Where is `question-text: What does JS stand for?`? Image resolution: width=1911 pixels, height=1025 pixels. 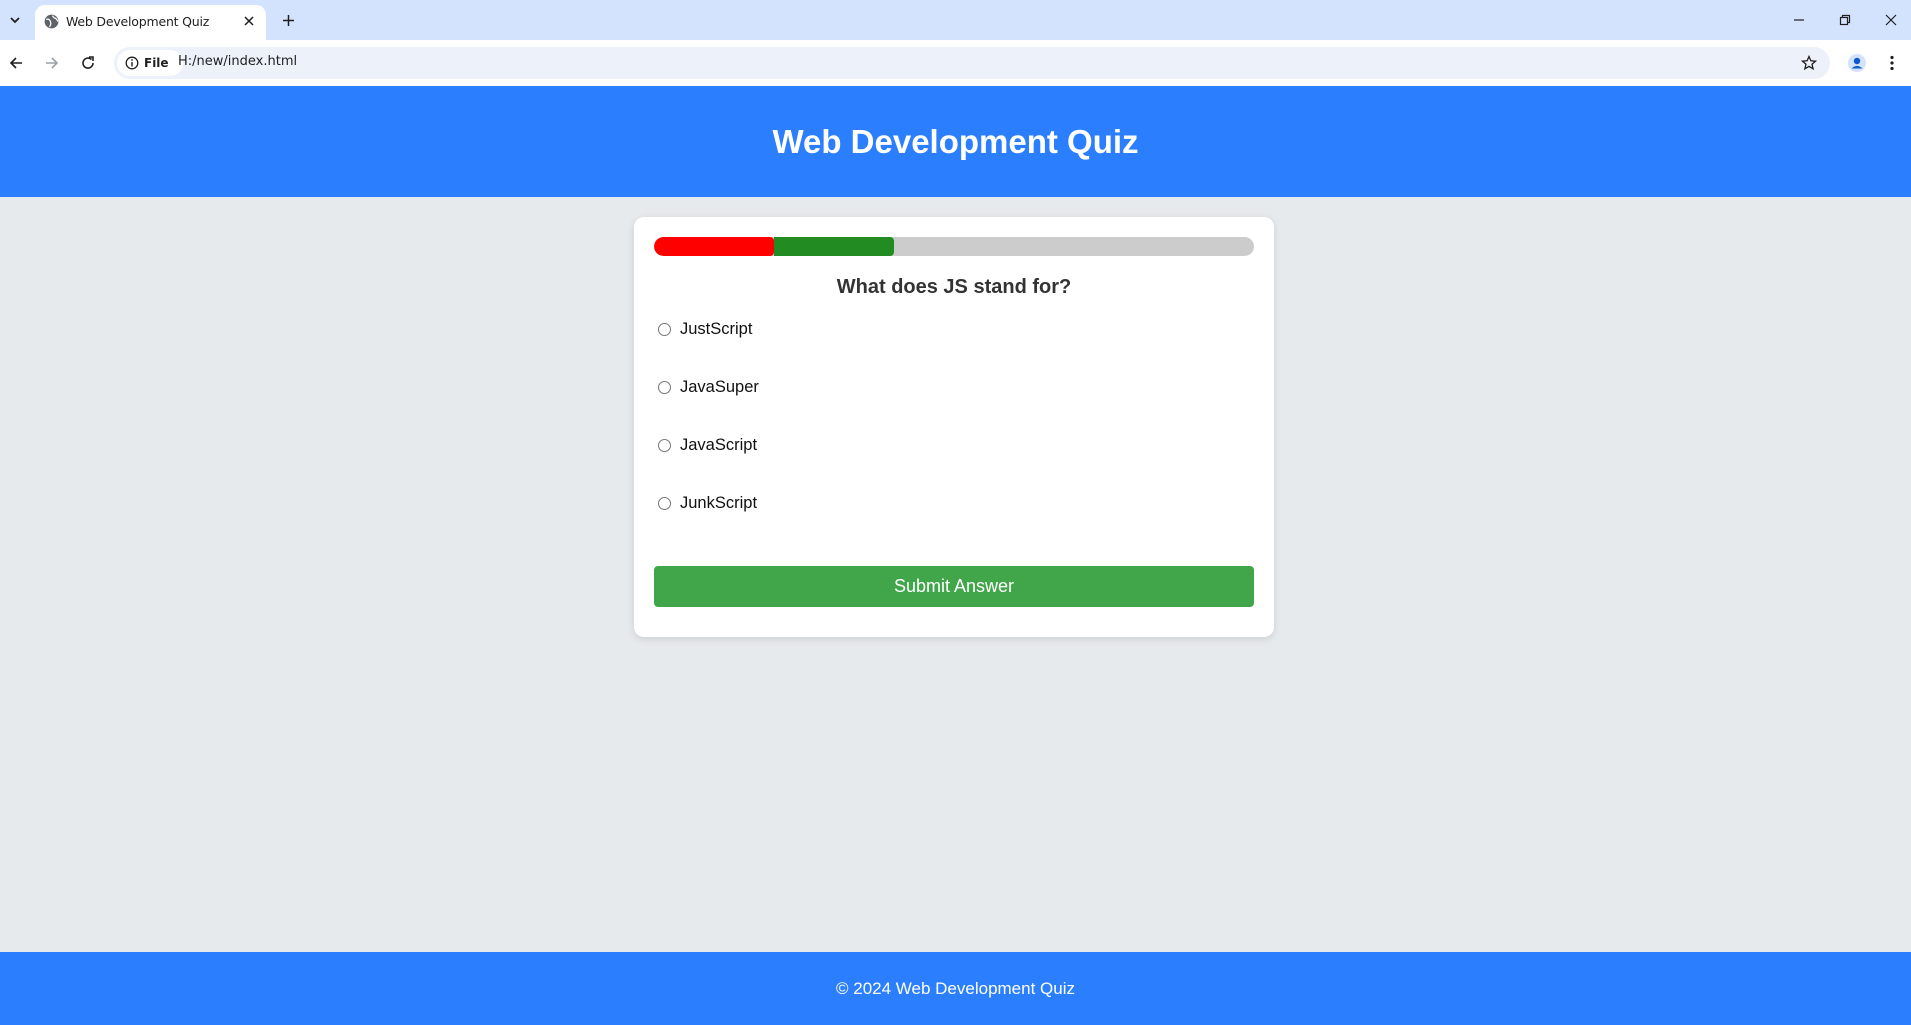
question-text: What does JS stand for? is located at coordinates (954, 287).